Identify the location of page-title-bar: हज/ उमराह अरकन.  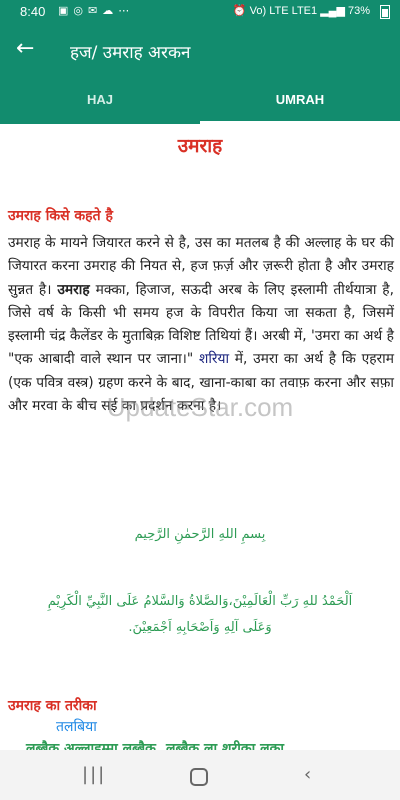
(130, 53).